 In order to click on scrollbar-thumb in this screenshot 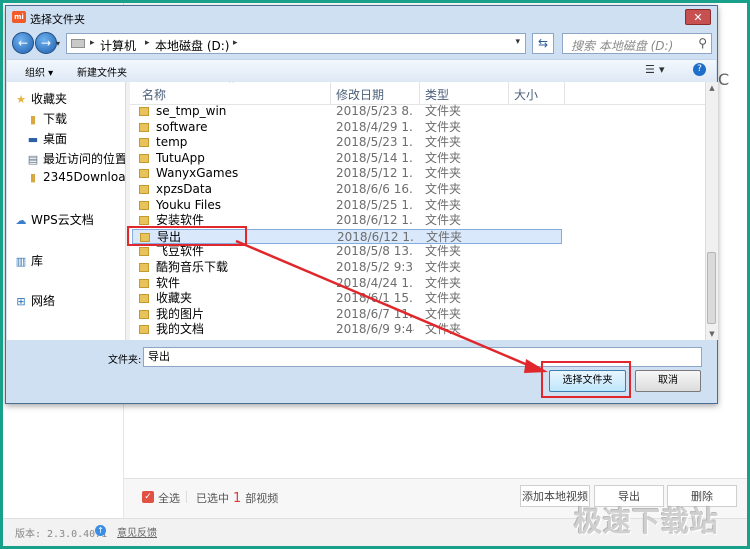, I will do `click(711, 288)`.